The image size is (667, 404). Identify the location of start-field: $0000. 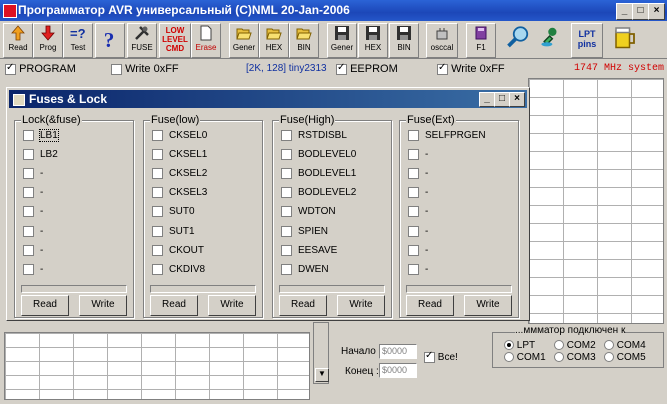
(398, 351).